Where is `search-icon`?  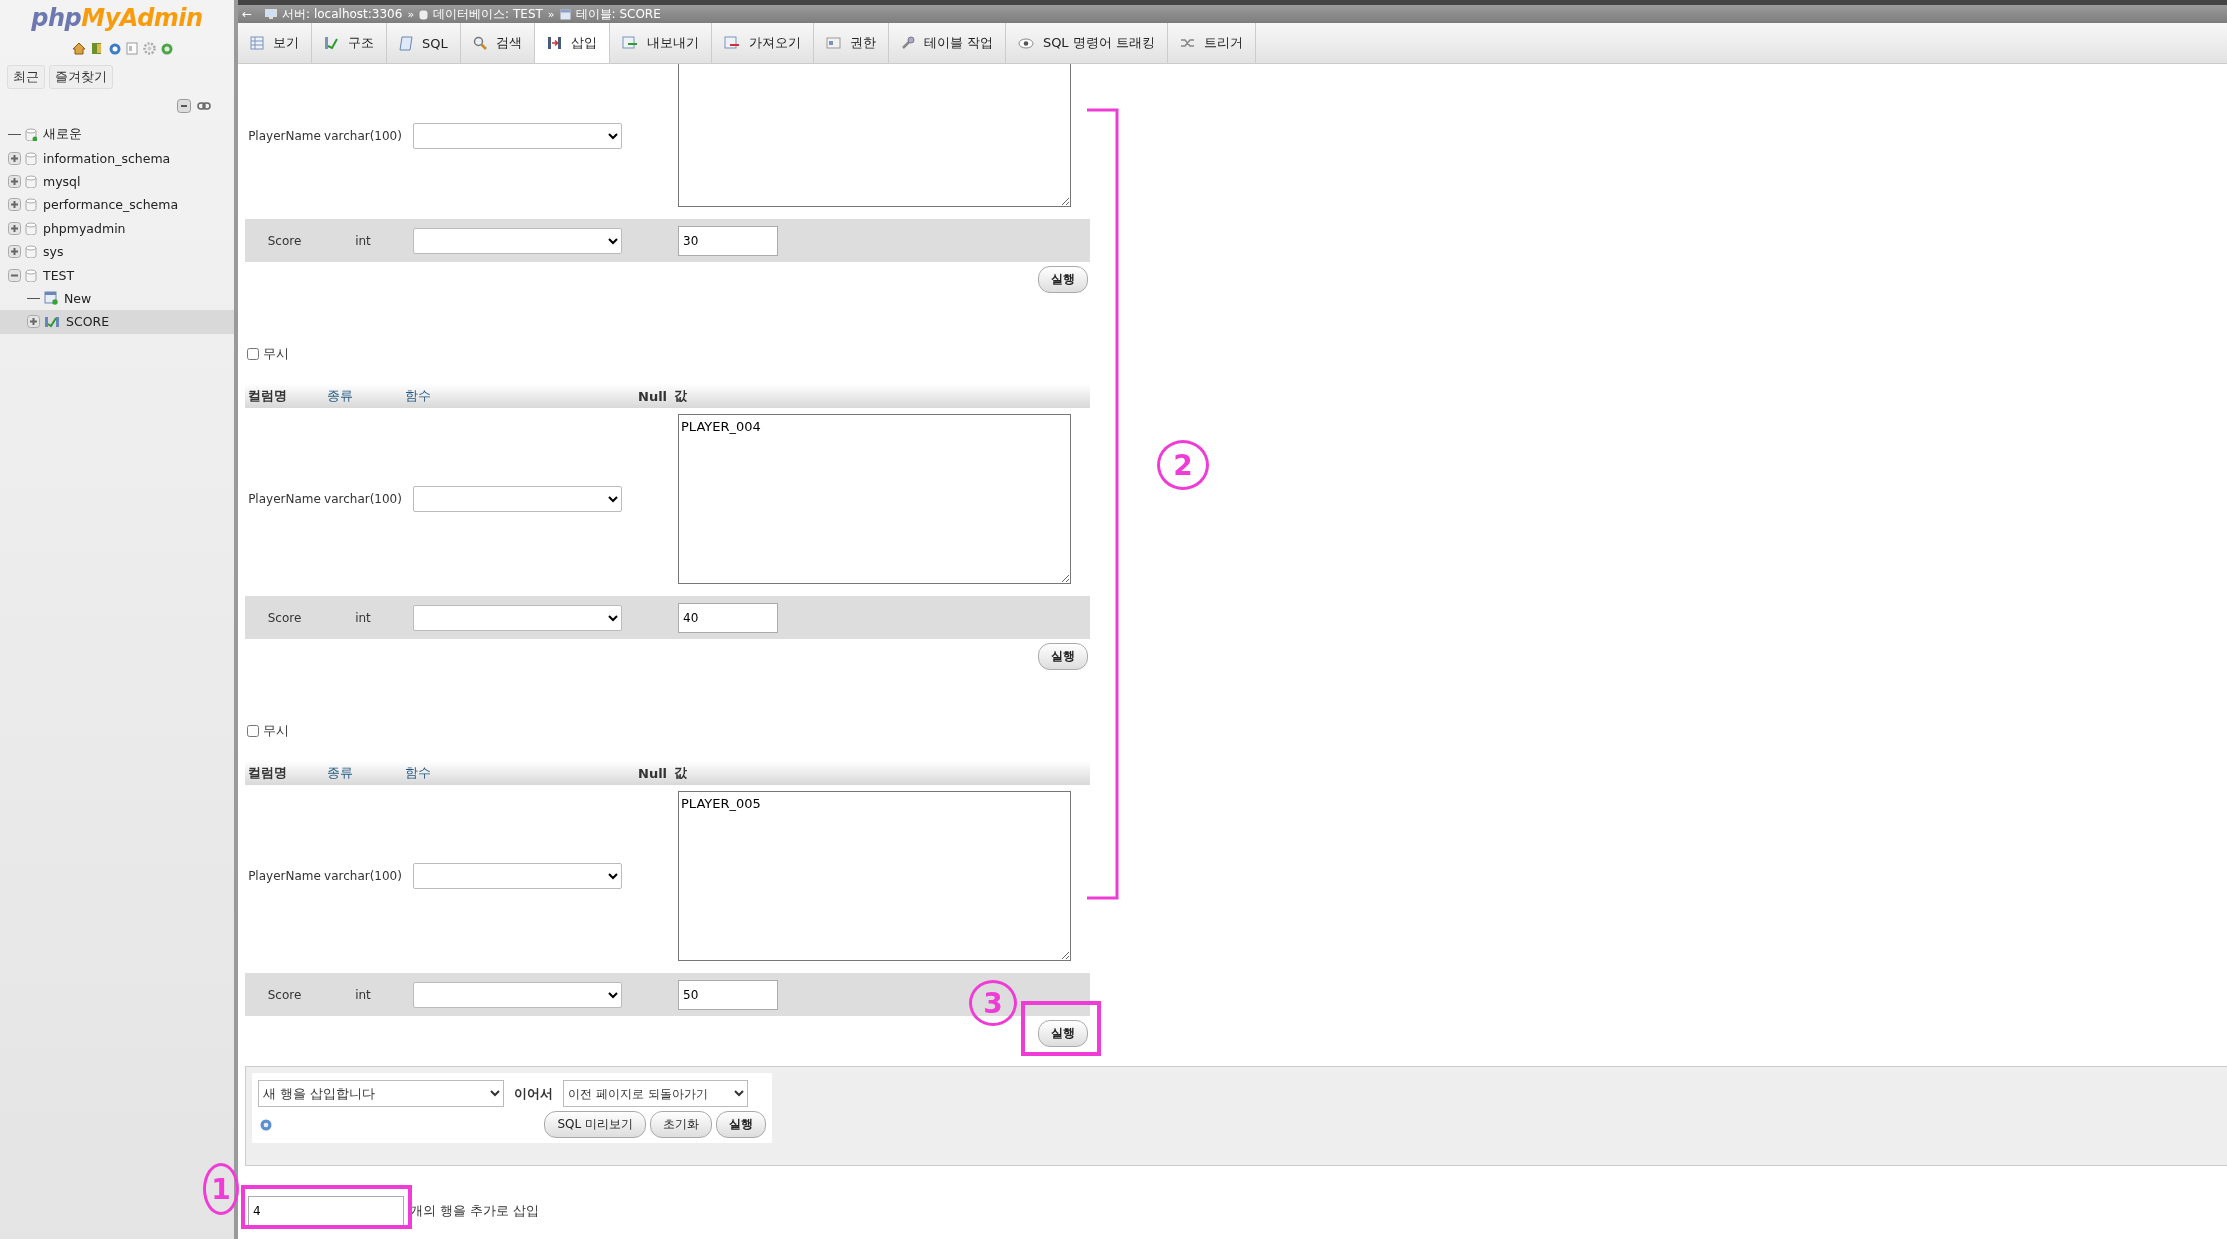 search-icon is located at coordinates (479, 43).